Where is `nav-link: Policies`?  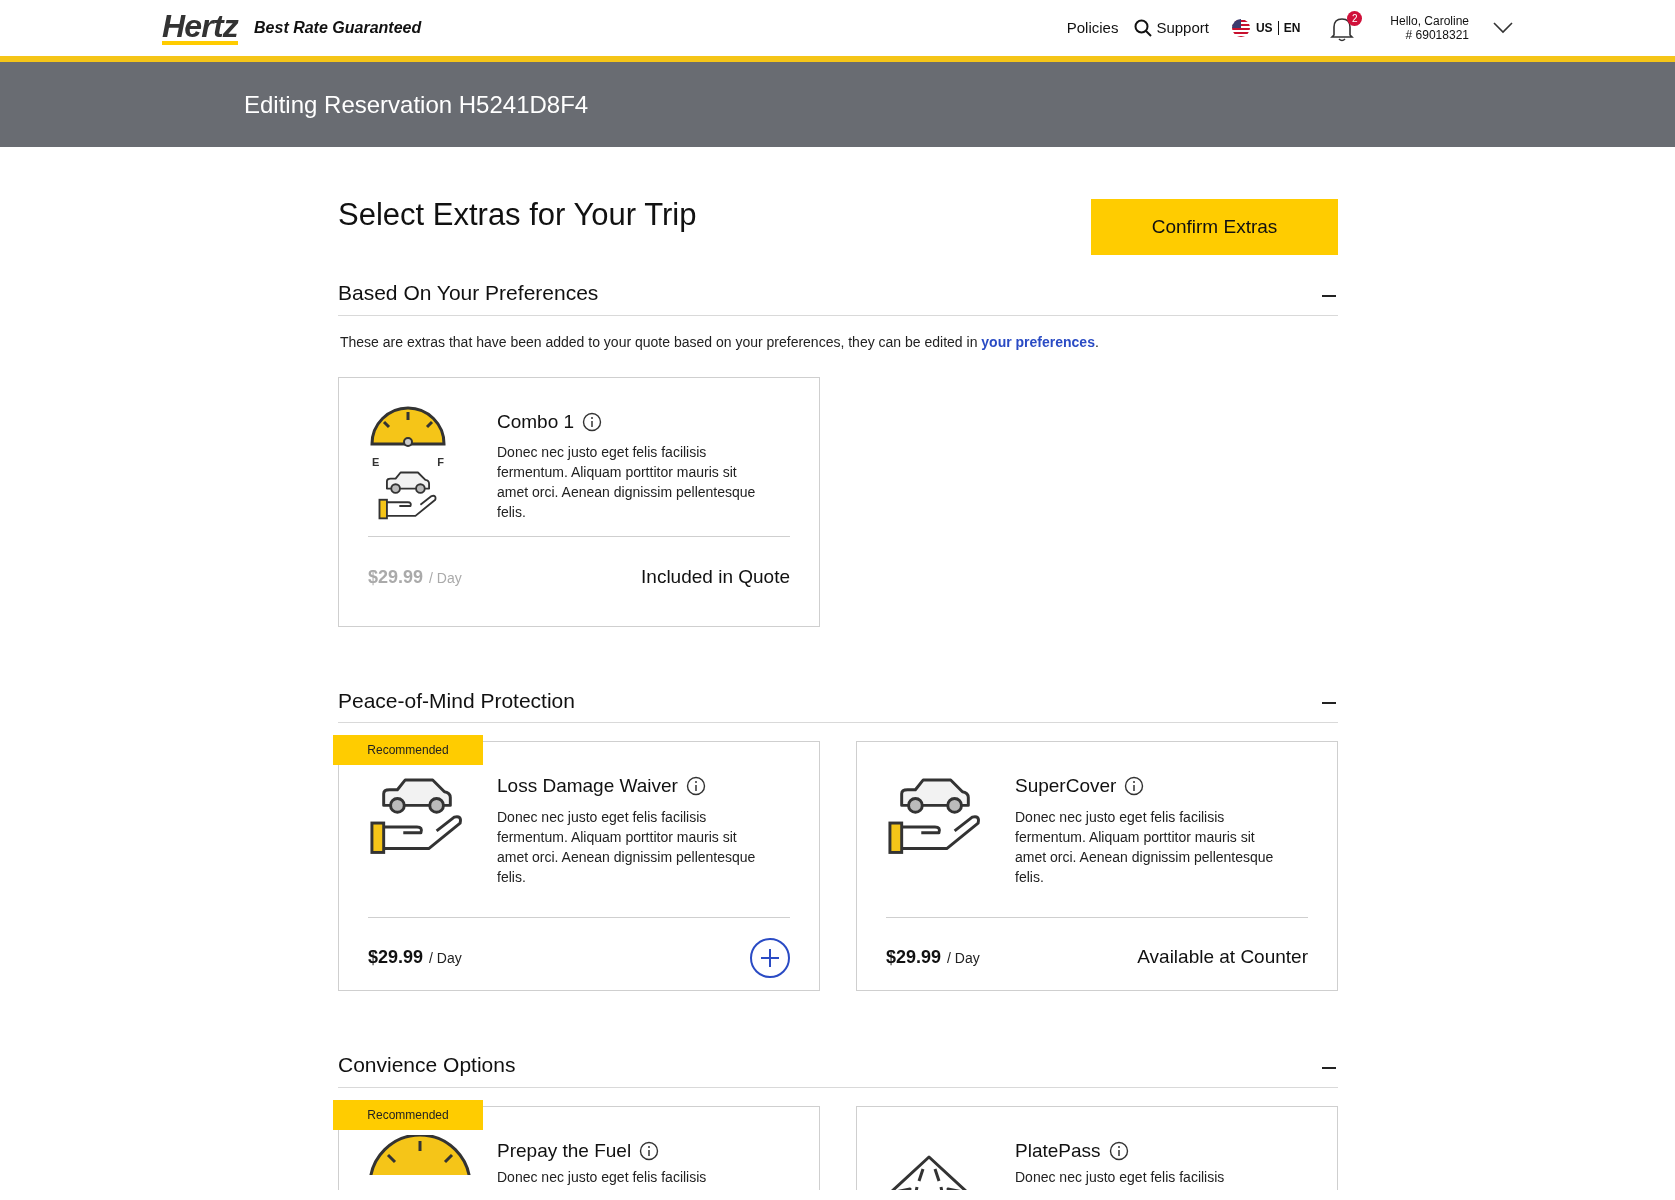 nav-link: Policies is located at coordinates (1092, 28).